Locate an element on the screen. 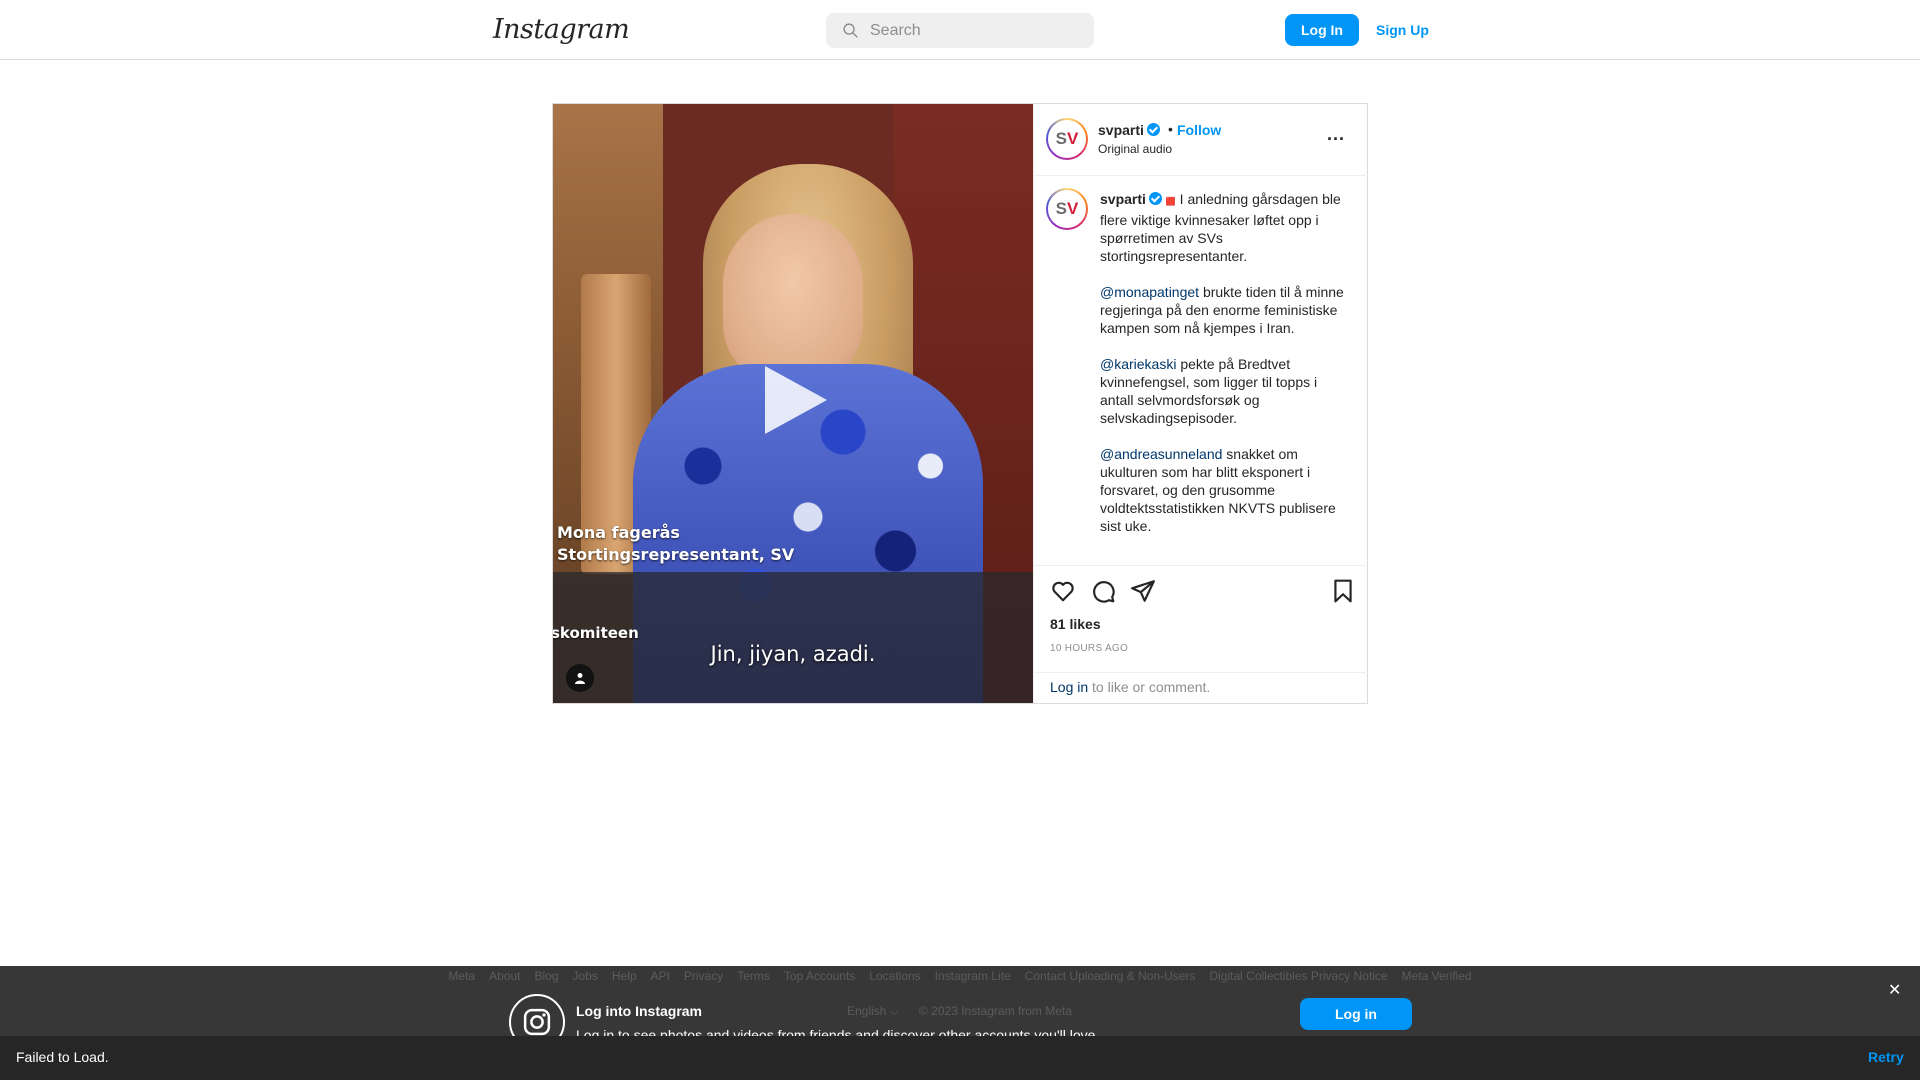  footer-link: API is located at coordinates (660, 976).